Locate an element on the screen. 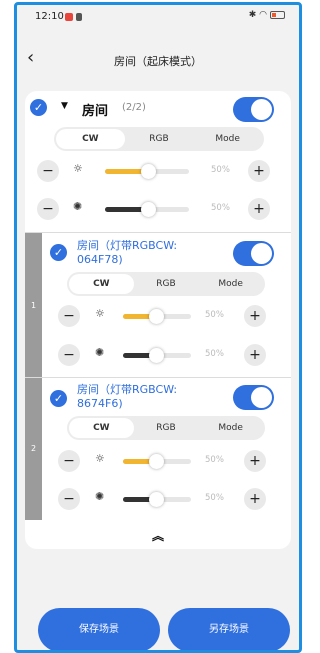 This screenshot has height=653, width=320. room-warmth-row: − ✺ 50% + is located at coordinates (158, 209).